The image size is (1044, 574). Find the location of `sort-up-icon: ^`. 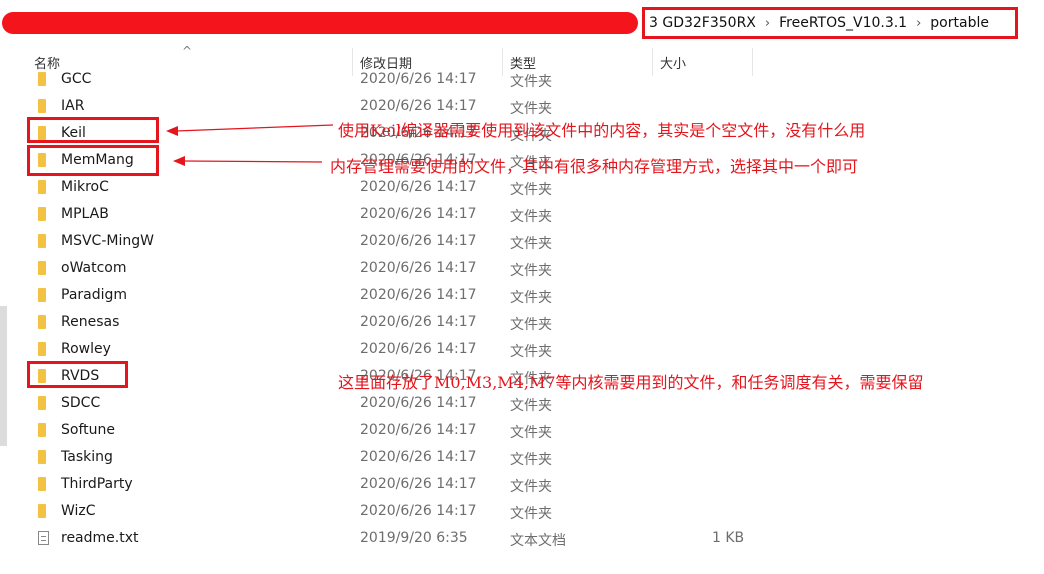

sort-up-icon: ^ is located at coordinates (187, 51).